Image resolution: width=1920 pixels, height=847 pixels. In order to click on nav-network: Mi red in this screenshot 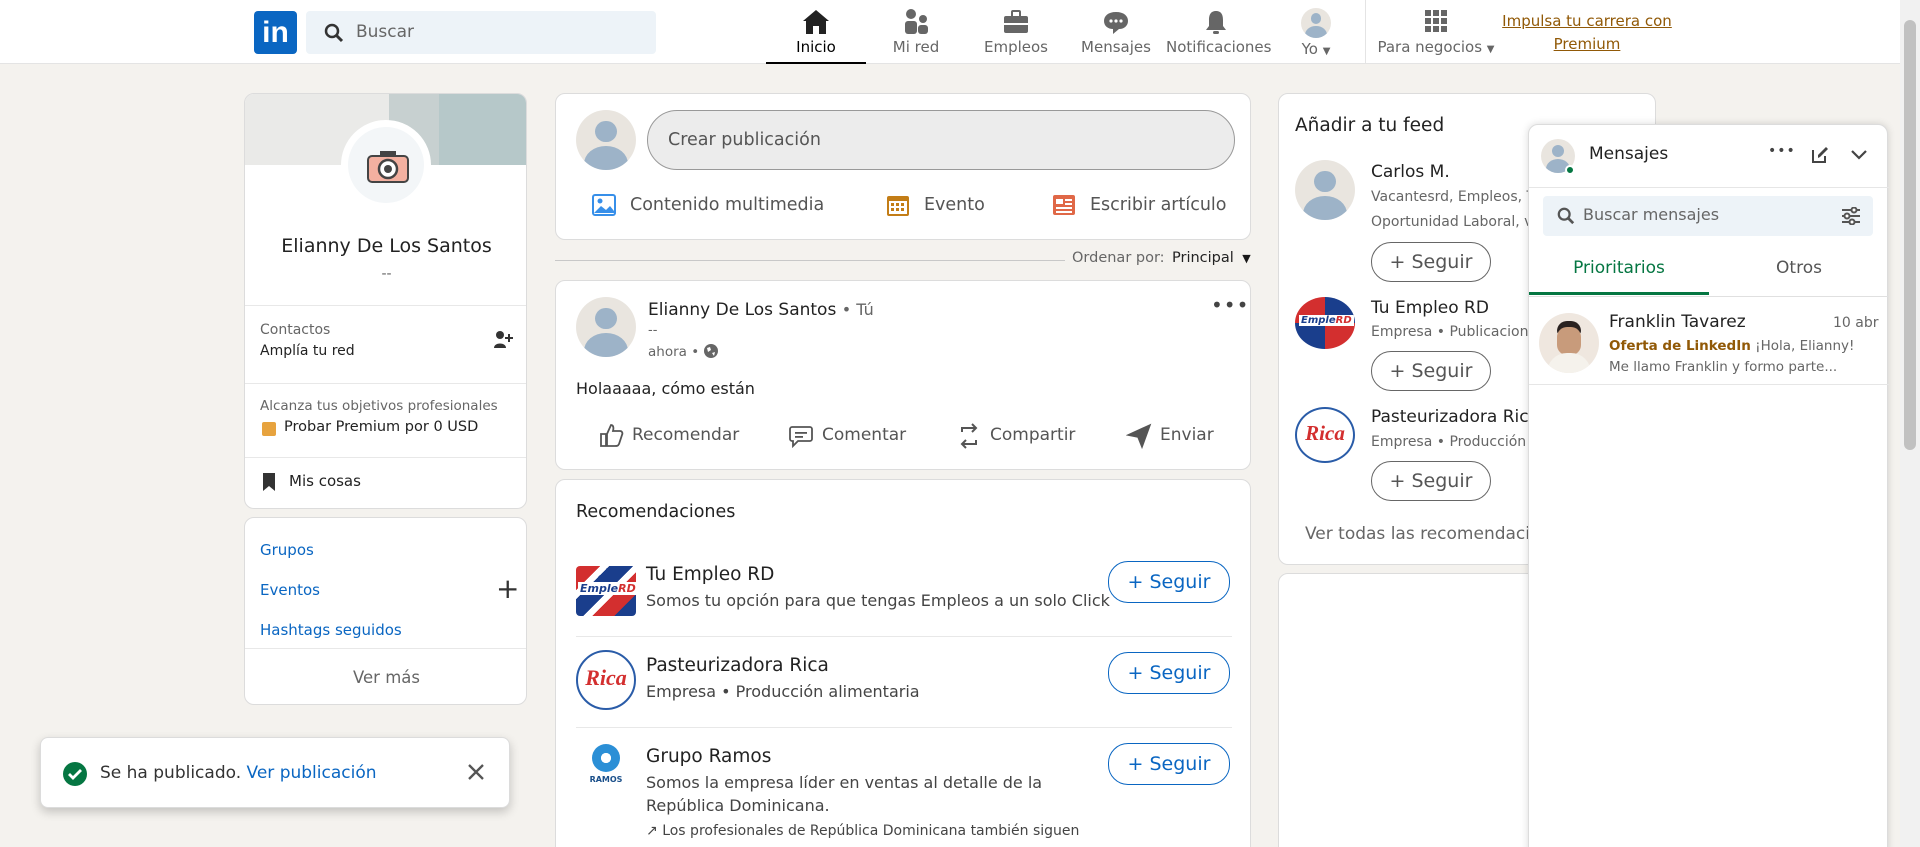, I will do `click(916, 32)`.